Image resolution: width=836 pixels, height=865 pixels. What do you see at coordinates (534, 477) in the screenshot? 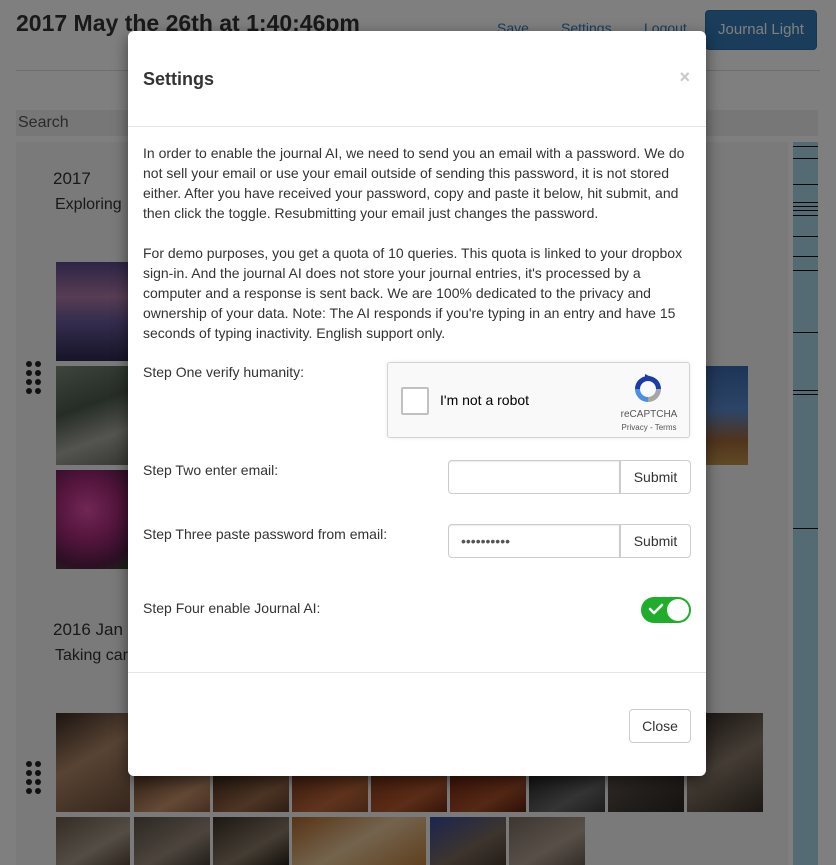
I see `email-field` at bounding box center [534, 477].